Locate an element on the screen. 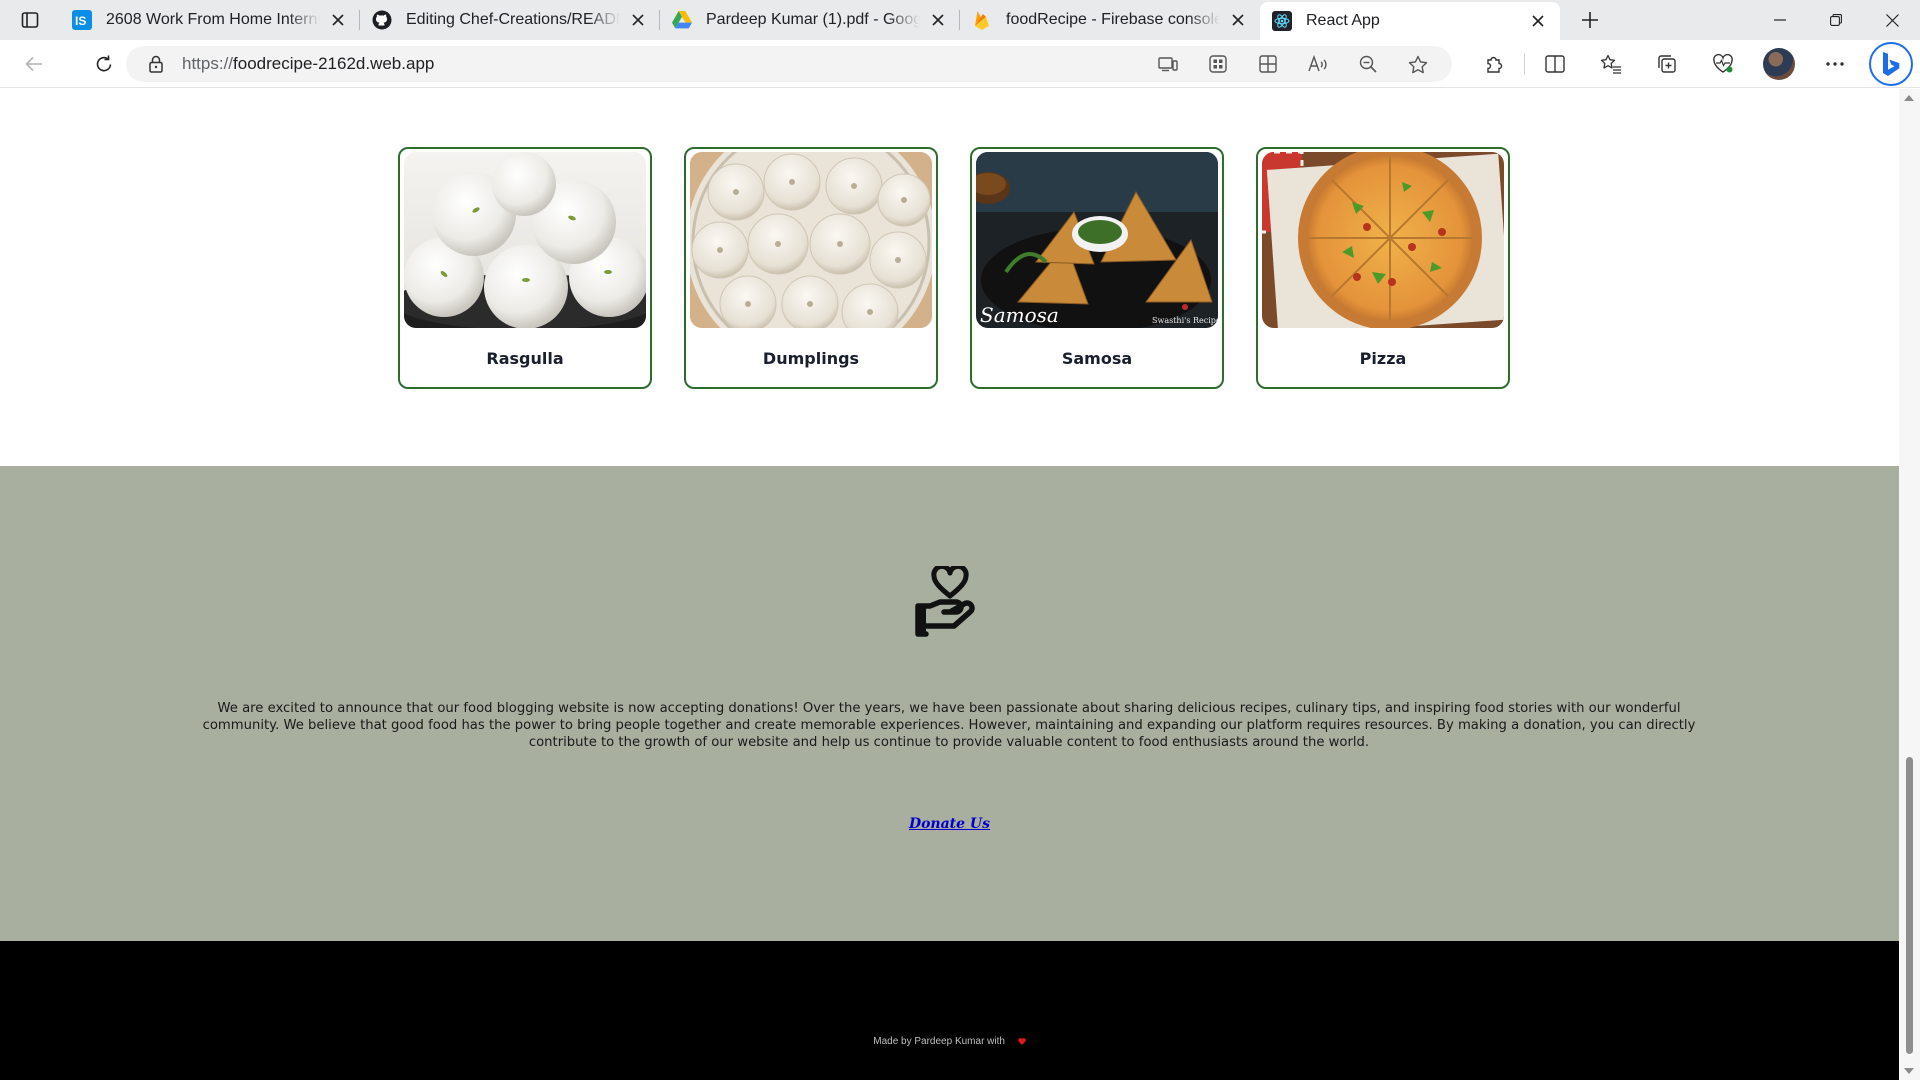 This screenshot has width=1920, height=1080. firebase-icon is located at coordinates (982, 20).